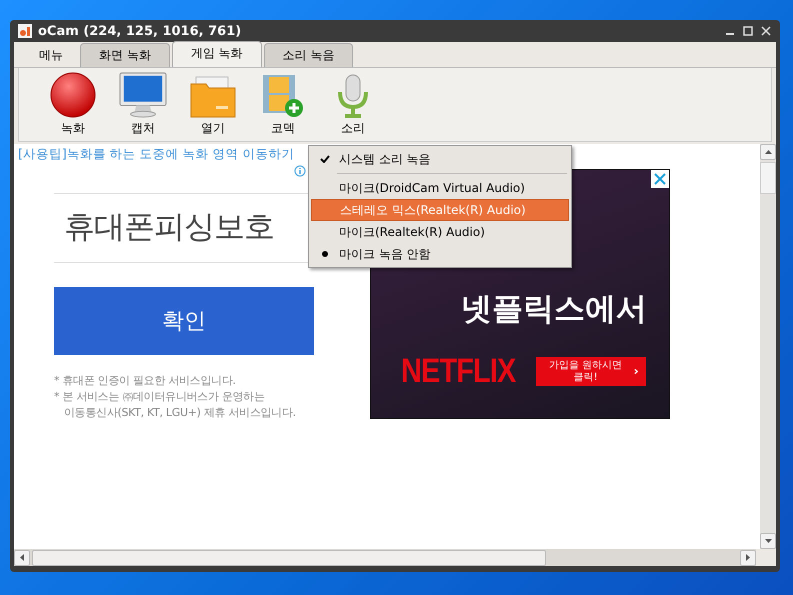  What do you see at coordinates (25, 31) in the screenshot?
I see `app-icon` at bounding box center [25, 31].